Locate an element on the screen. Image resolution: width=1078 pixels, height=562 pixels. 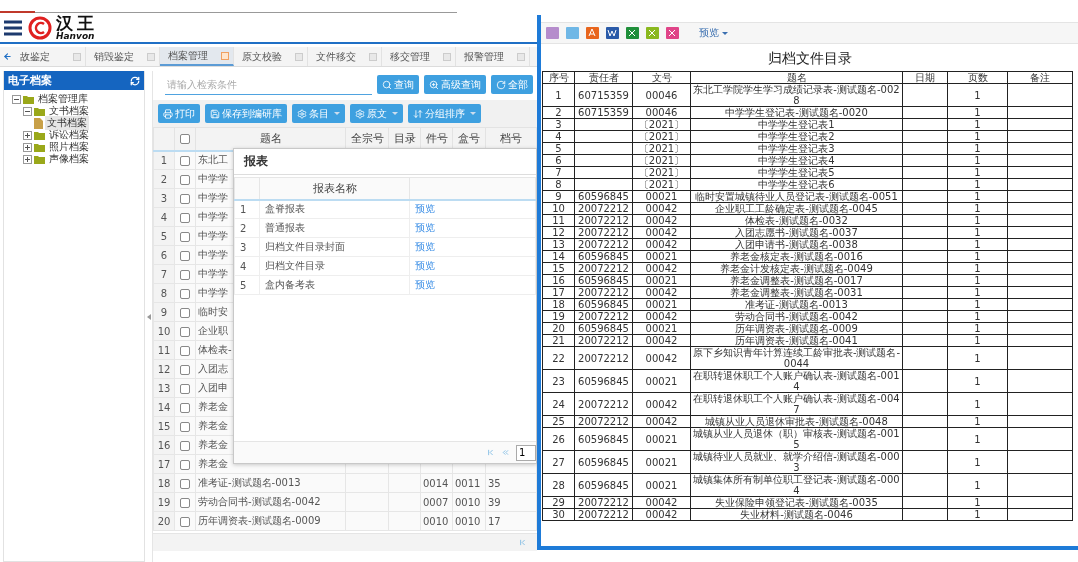
table-cell: 失业材料-测试题名-0046 is located at coordinates (796, 514).